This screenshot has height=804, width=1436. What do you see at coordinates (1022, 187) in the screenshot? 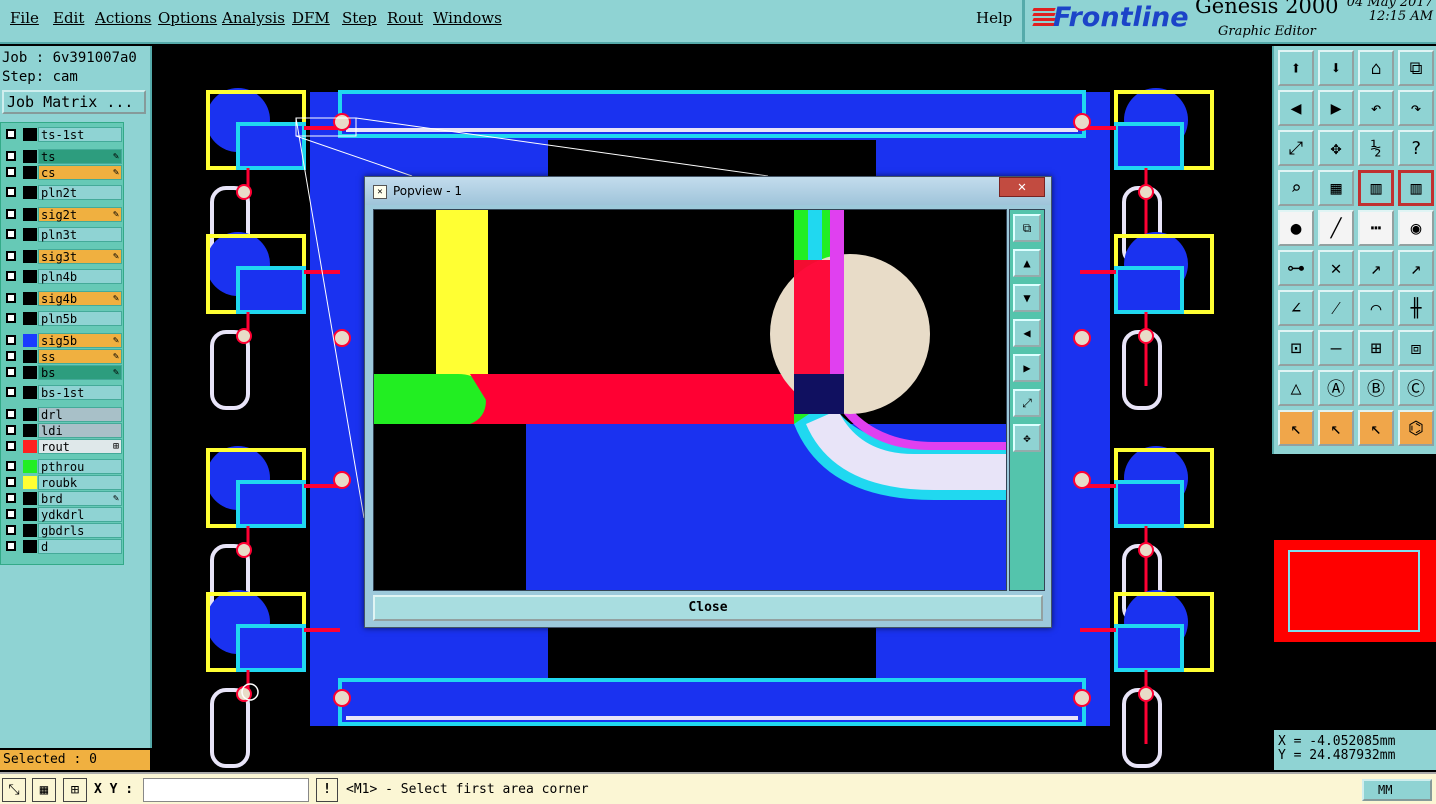
I see `close-icon: ✕` at bounding box center [1022, 187].